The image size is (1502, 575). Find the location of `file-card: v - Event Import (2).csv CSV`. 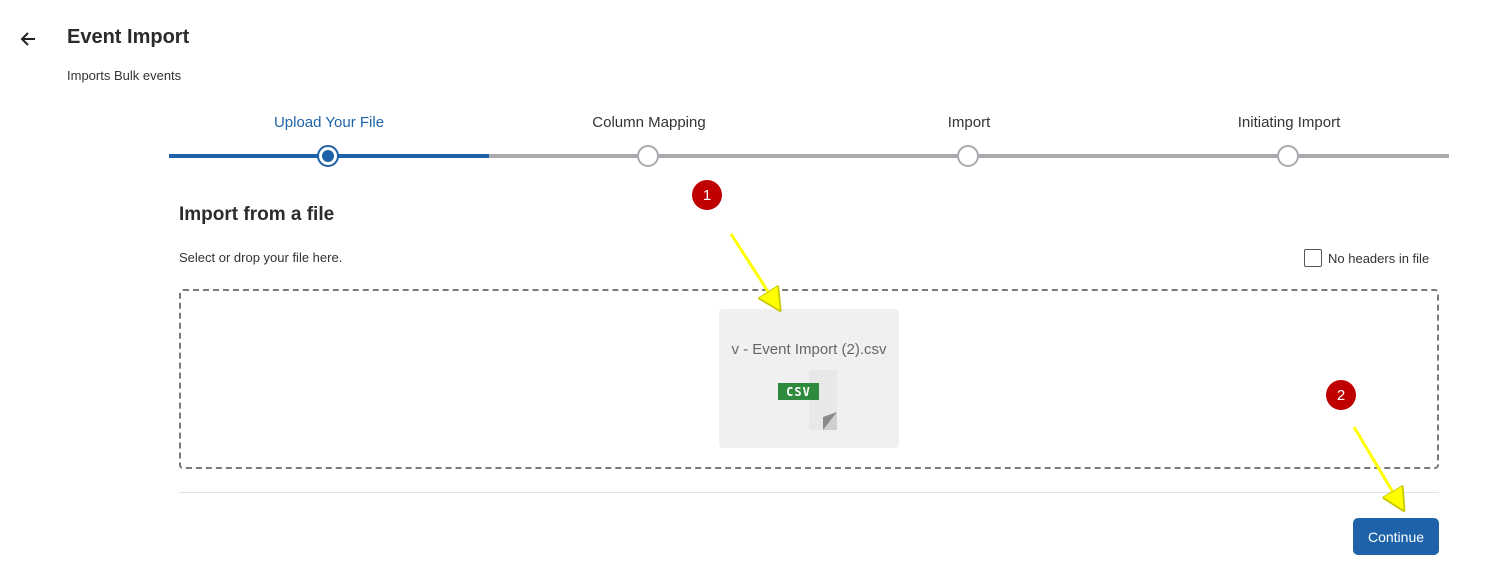

file-card: v - Event Import (2).csv CSV is located at coordinates (809, 378).